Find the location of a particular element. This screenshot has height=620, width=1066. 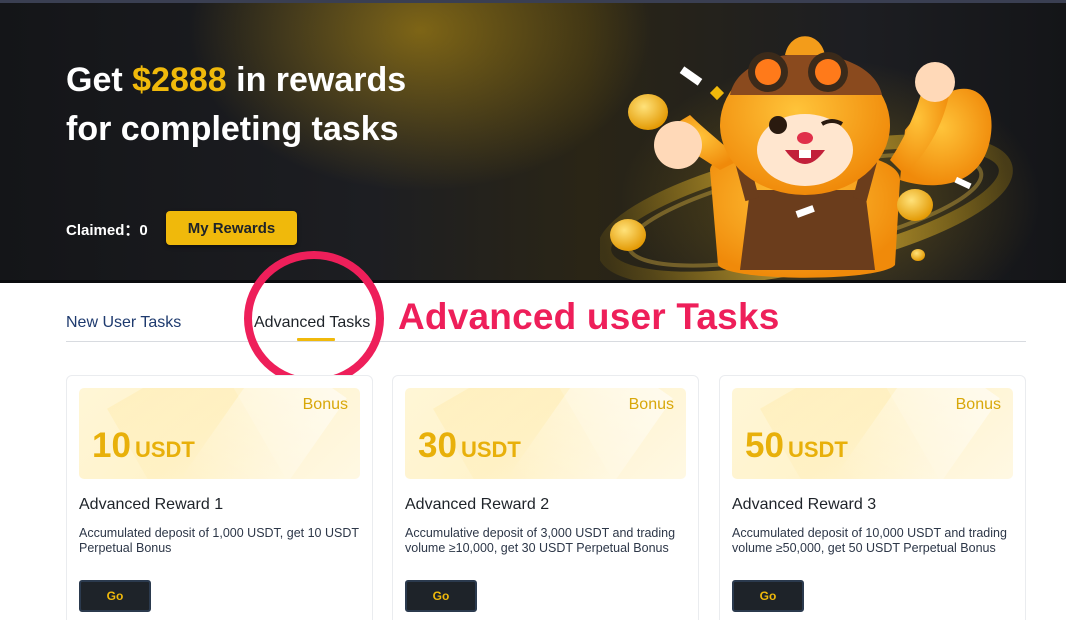

hero-title-prefix: Get is located at coordinates (99, 80).